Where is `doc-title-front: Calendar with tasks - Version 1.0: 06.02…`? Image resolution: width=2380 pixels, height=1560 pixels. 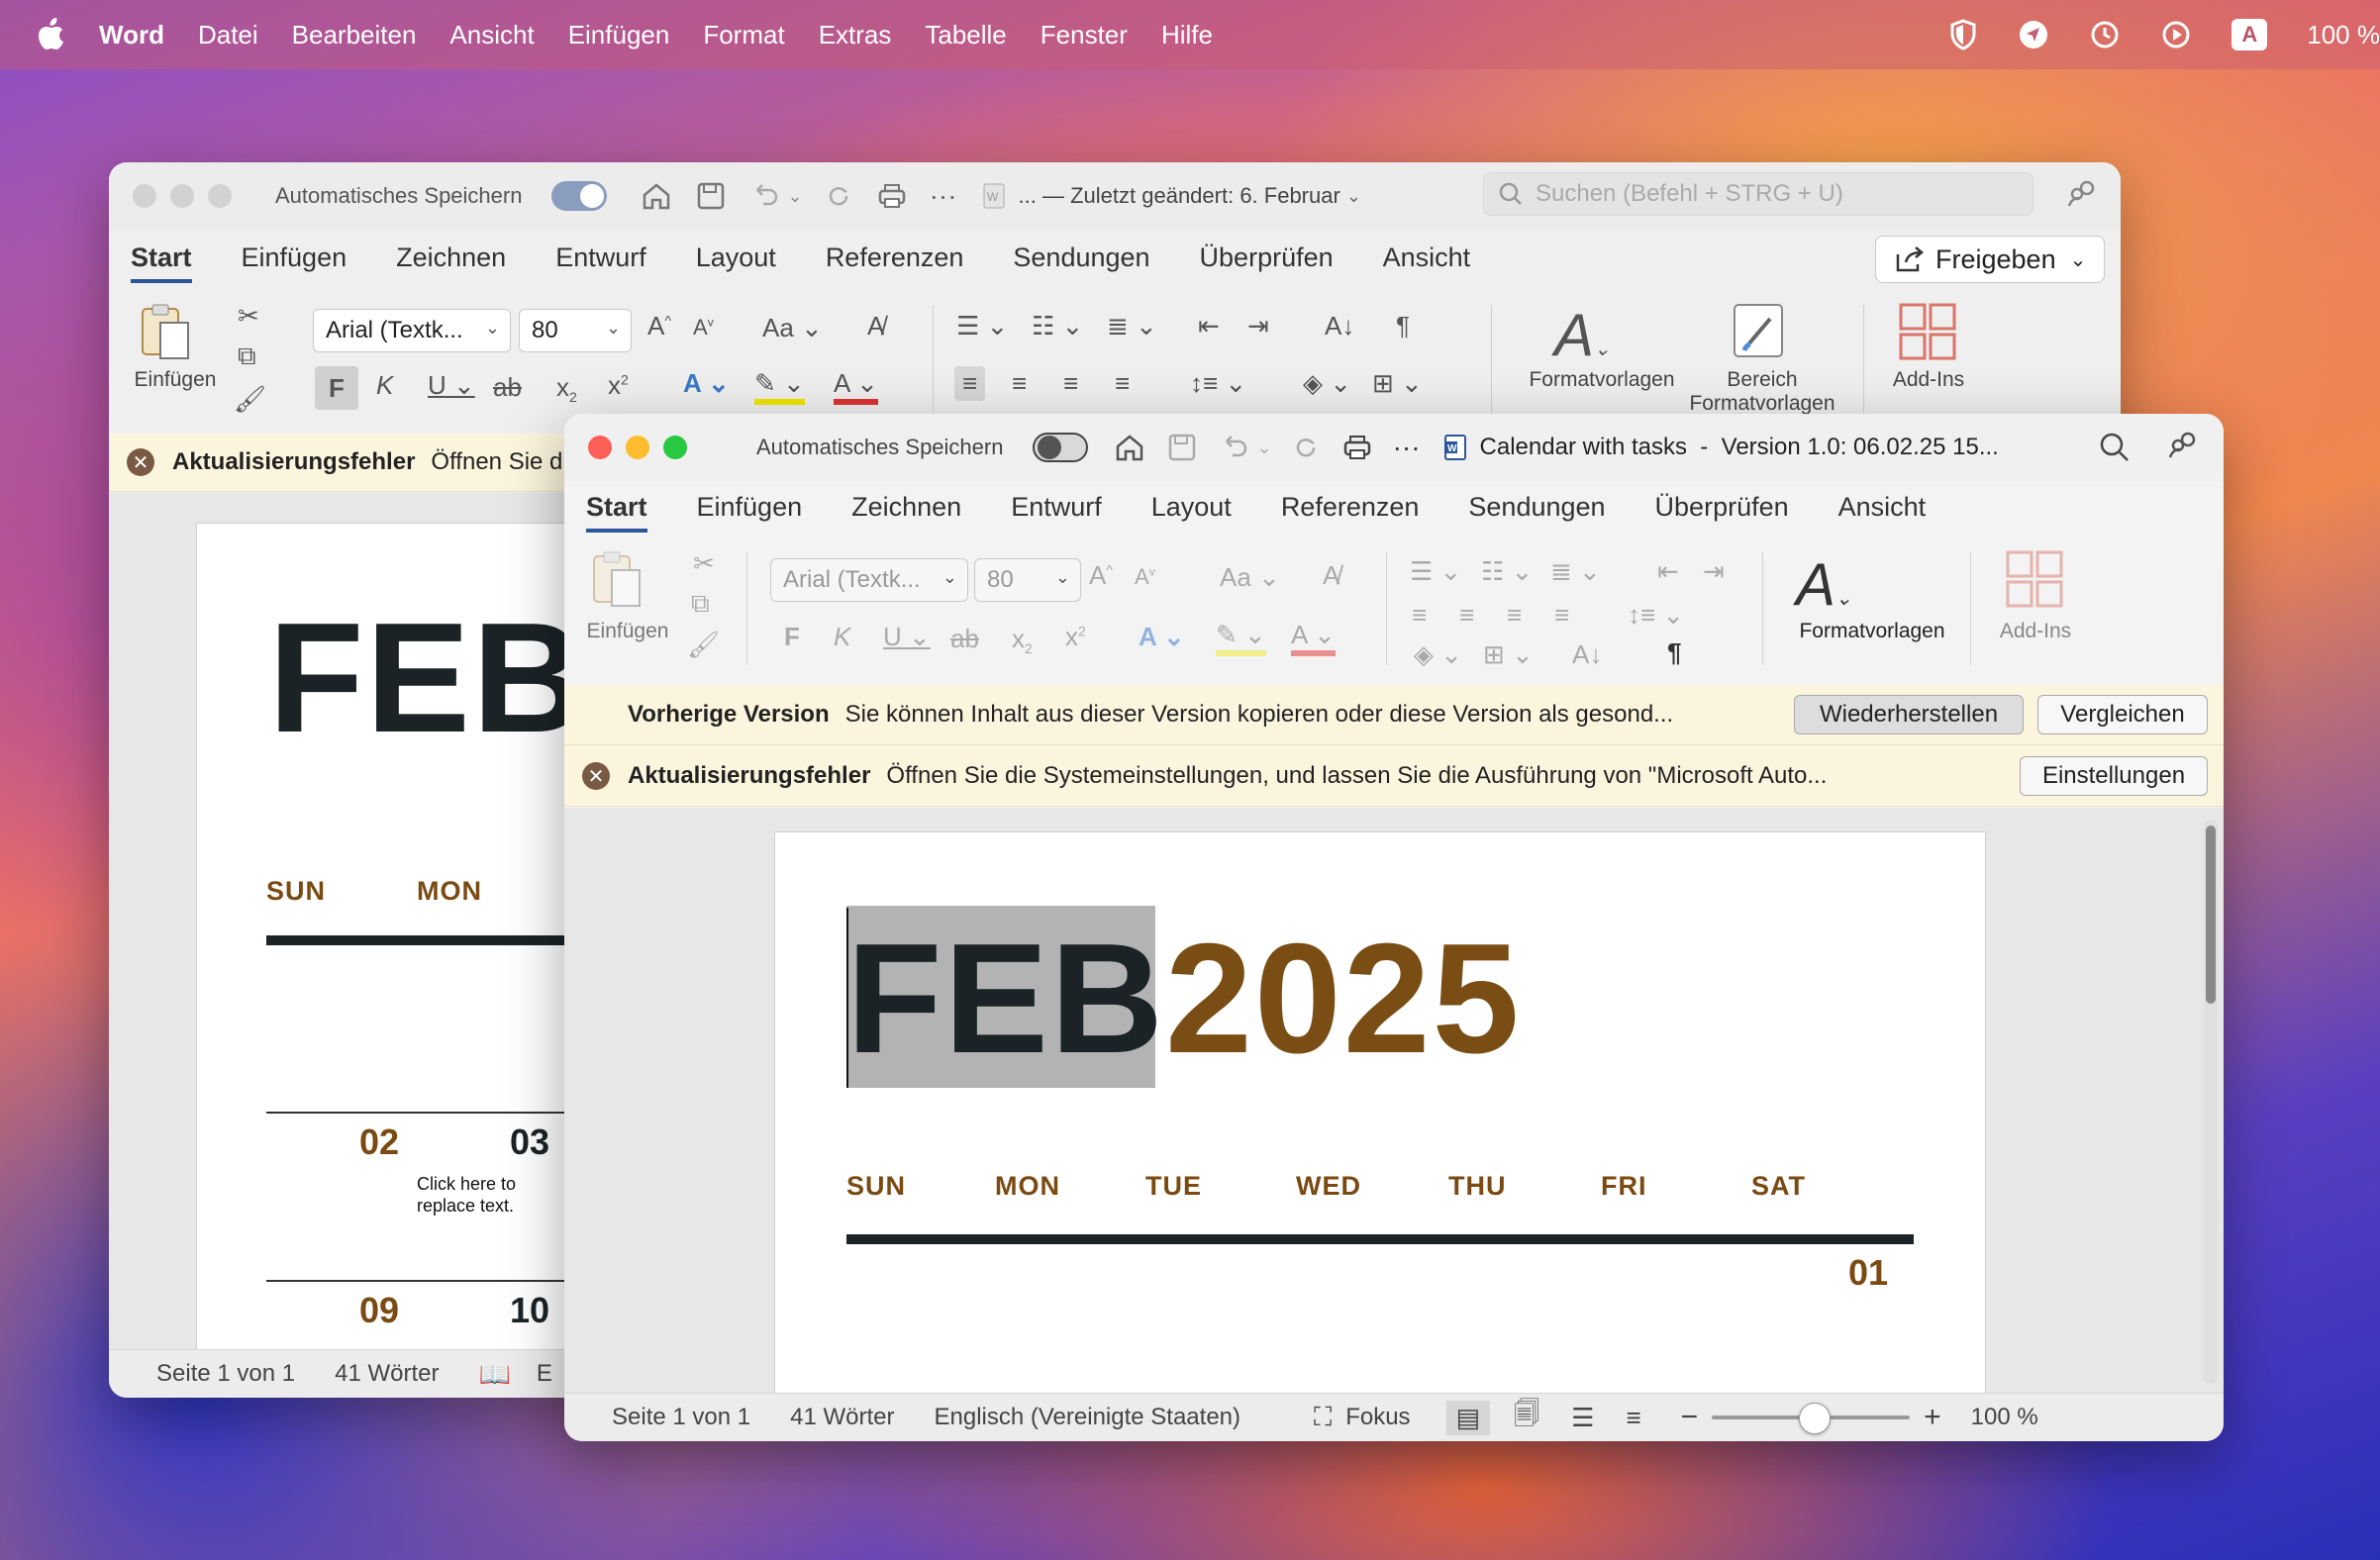 doc-title-front: Calendar with tasks - Version 1.0: 06.02… is located at coordinates (1739, 447).